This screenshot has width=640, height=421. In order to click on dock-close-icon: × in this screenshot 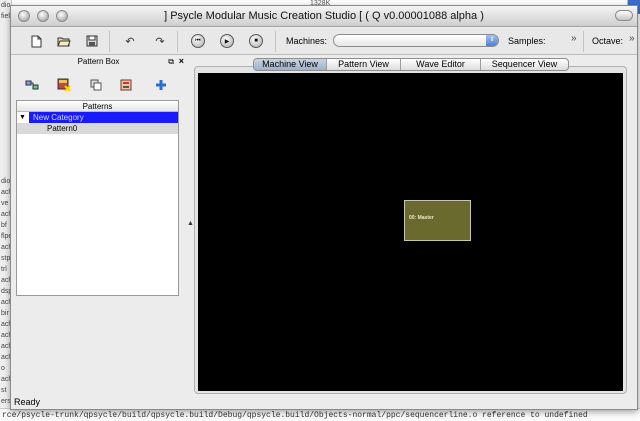, I will do `click(181, 61)`.